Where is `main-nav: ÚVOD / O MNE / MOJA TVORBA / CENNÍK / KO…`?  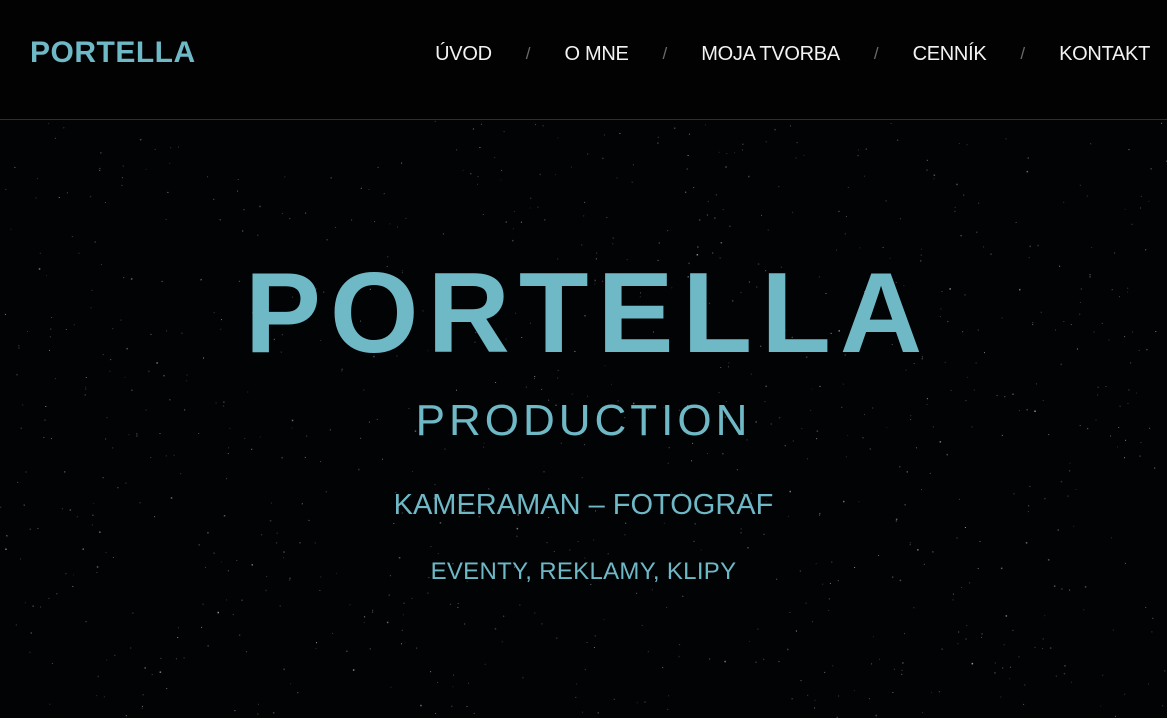 main-nav: ÚVOD / O MNE / MOJA TVORBA / CENNÍK / KO… is located at coordinates (792, 54).